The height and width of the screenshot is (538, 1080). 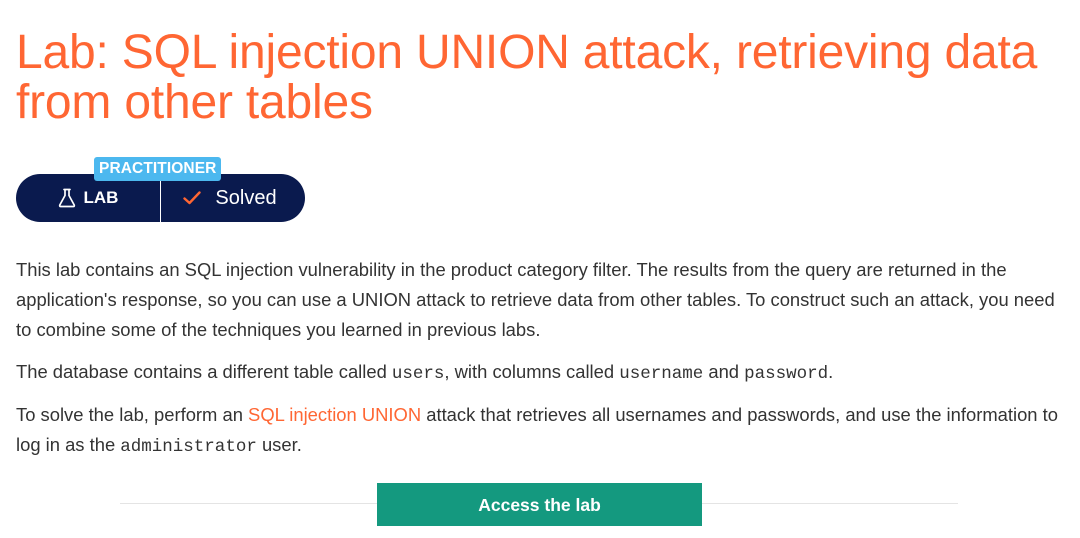 What do you see at coordinates (67, 198) in the screenshot?
I see `flask-icon` at bounding box center [67, 198].